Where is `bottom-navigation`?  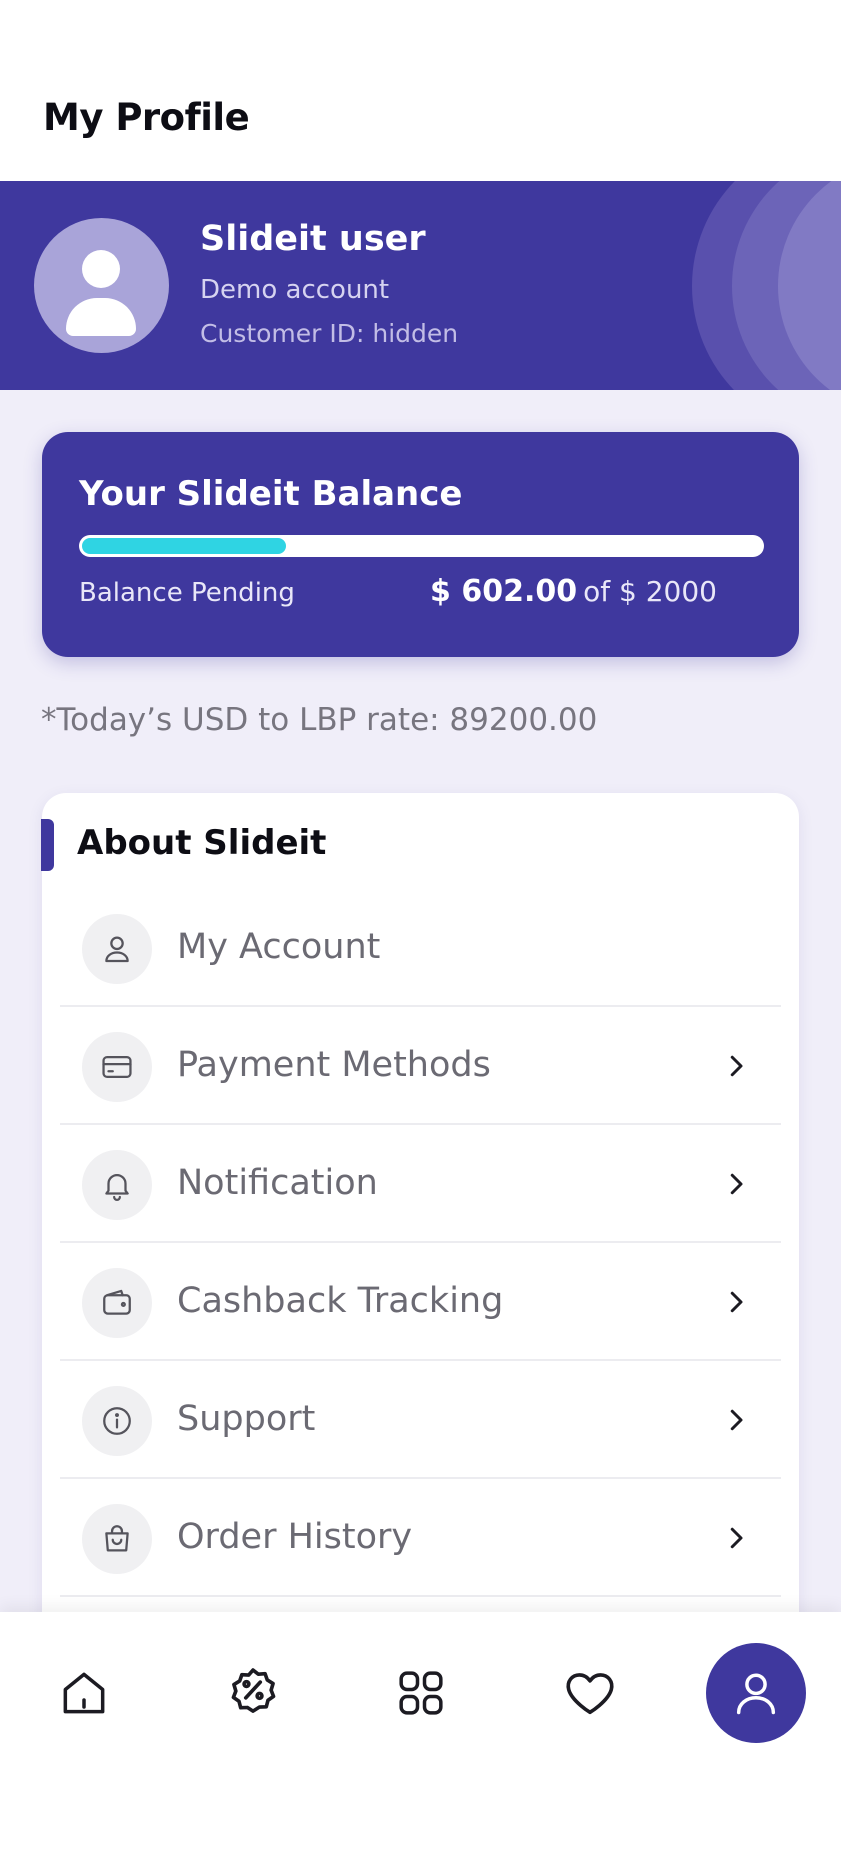 bottom-navigation is located at coordinates (420, 1741).